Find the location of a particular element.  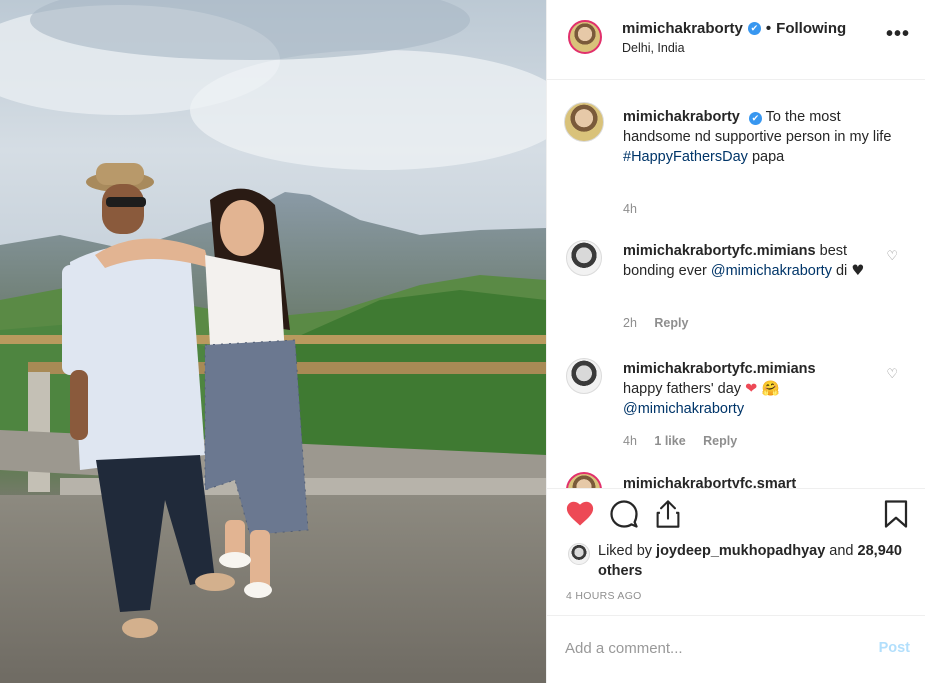

comment-input is located at coordinates (715, 648).